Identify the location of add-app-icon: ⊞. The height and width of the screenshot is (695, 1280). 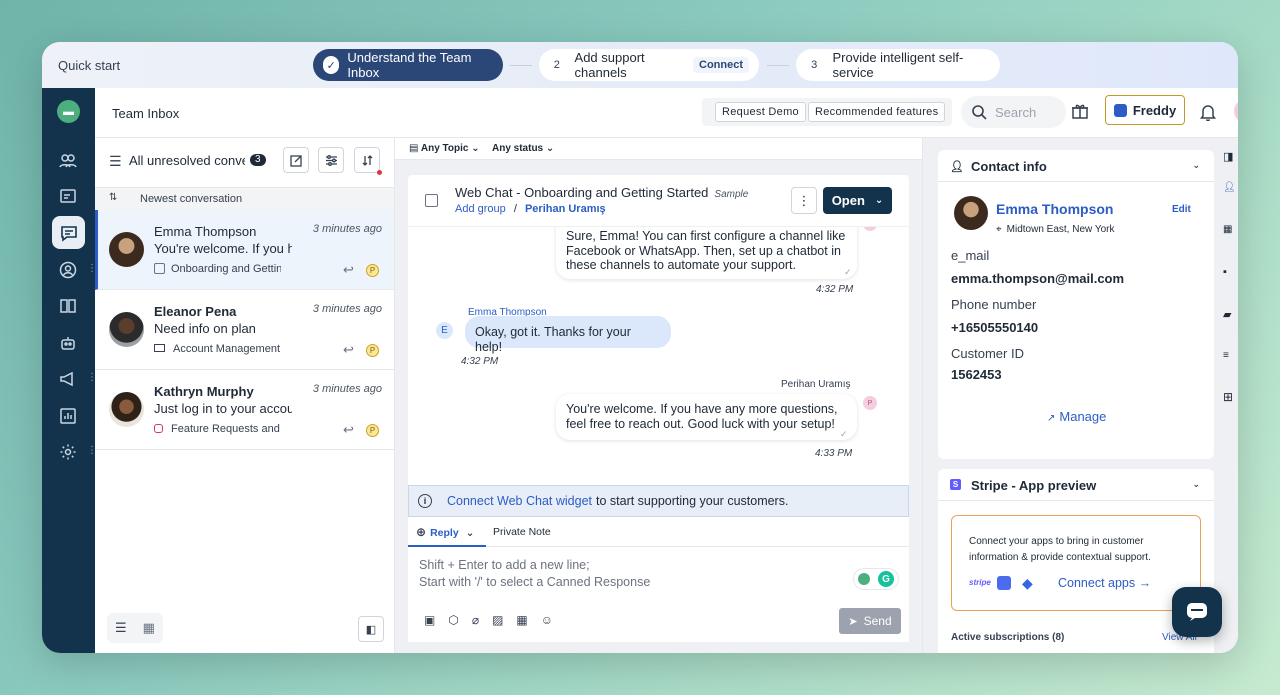
(1228, 397).